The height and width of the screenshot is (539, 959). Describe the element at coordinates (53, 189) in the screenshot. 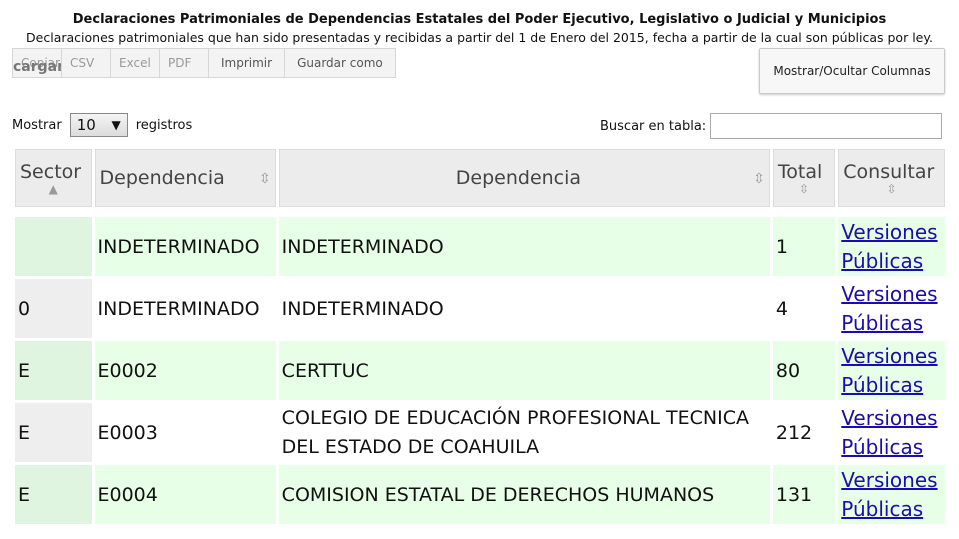

I see `sort-asc-icon: ▲` at that location.